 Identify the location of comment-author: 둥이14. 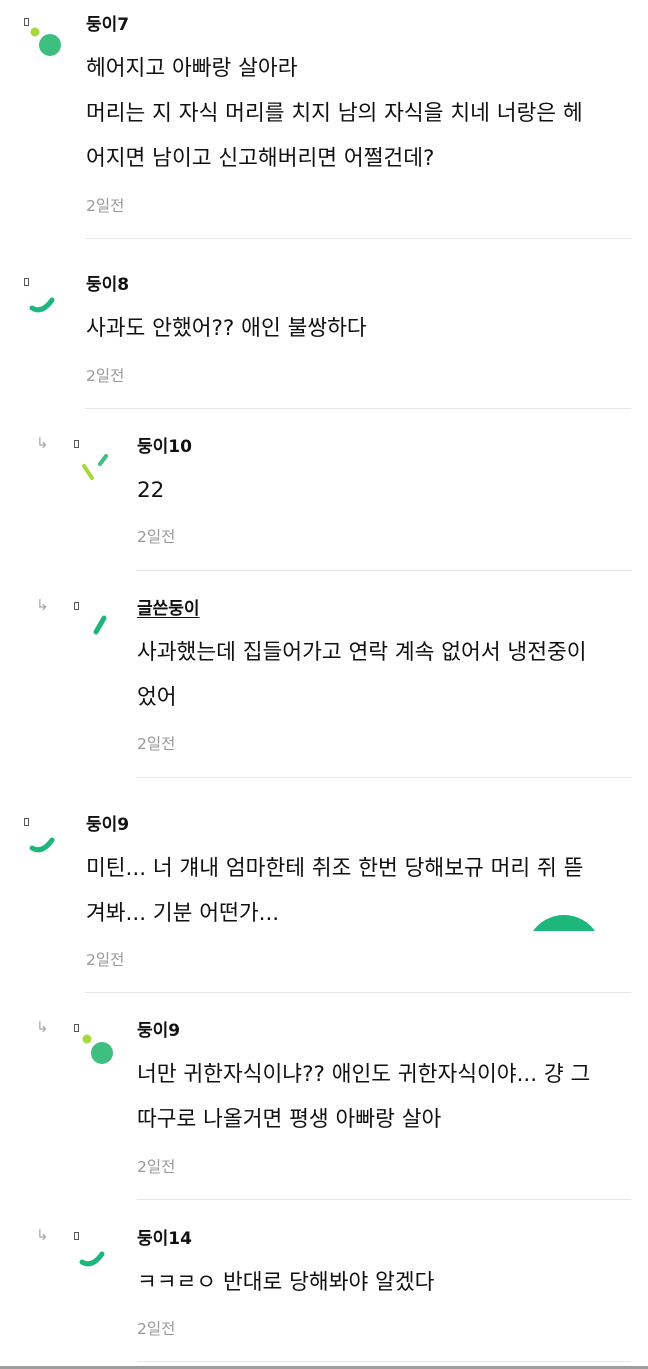
(164, 1239).